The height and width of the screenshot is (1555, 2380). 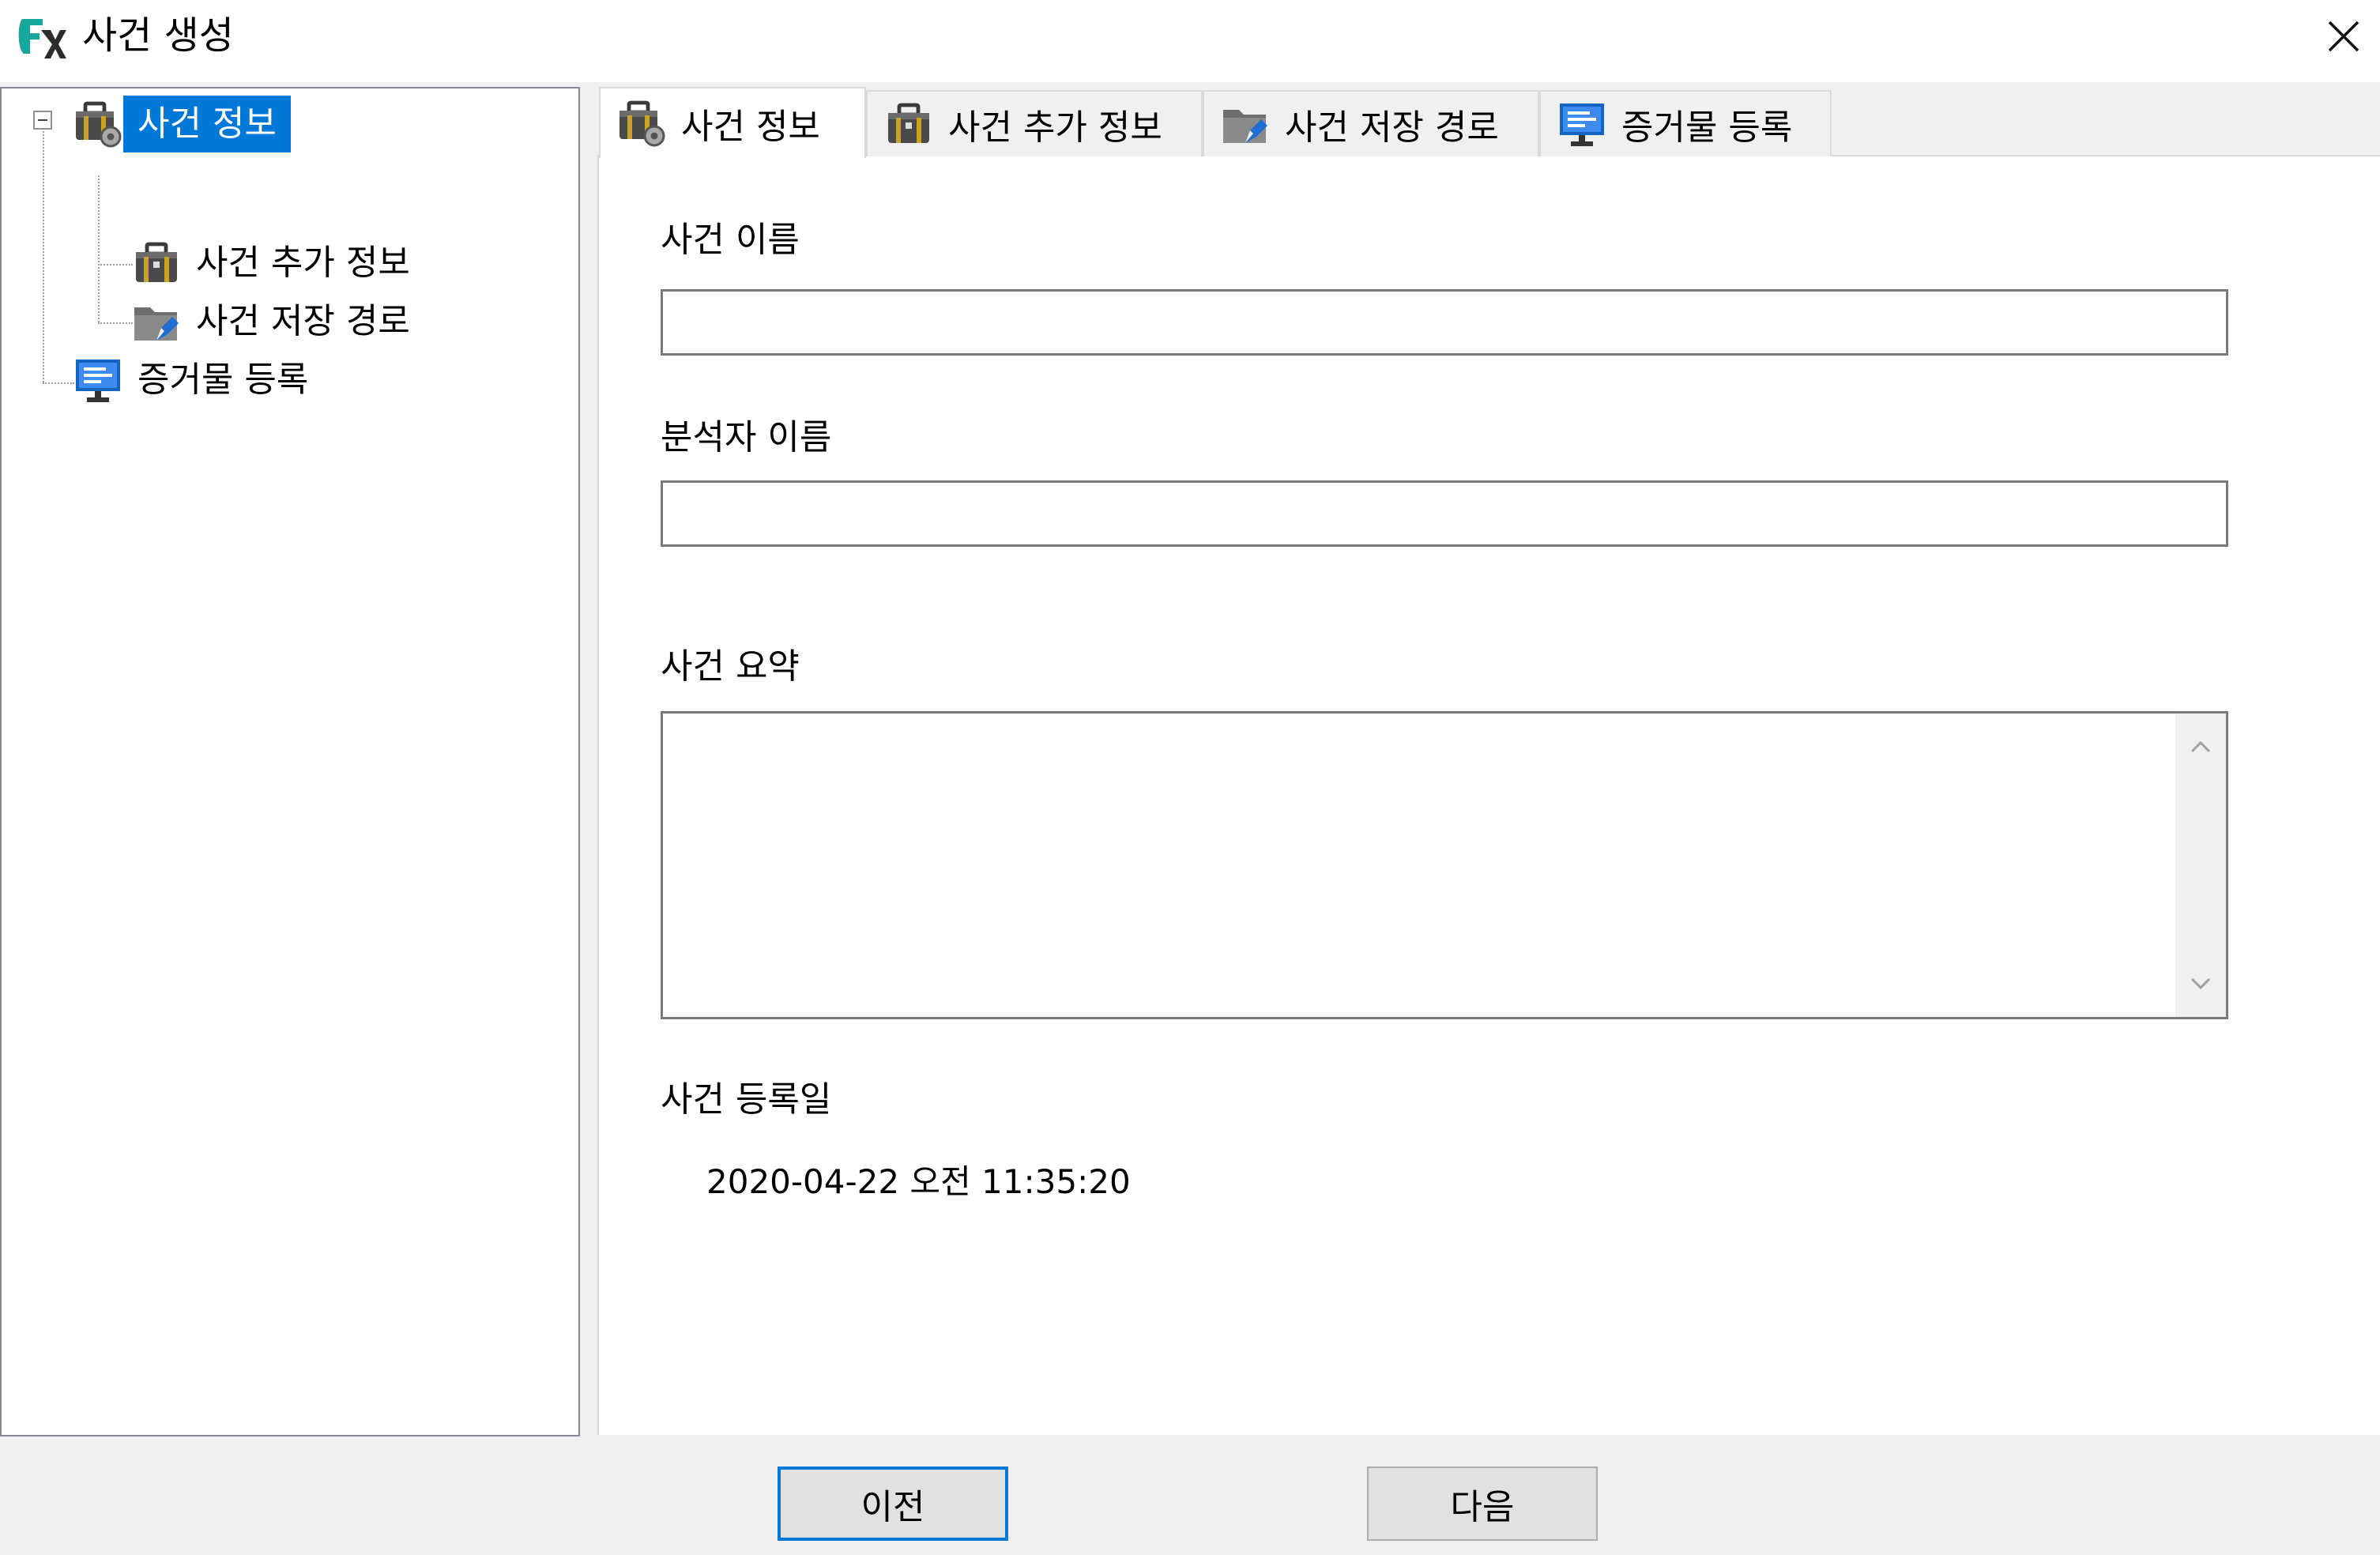 I want to click on tree-item-label: 사건 정보, so click(x=207, y=124).